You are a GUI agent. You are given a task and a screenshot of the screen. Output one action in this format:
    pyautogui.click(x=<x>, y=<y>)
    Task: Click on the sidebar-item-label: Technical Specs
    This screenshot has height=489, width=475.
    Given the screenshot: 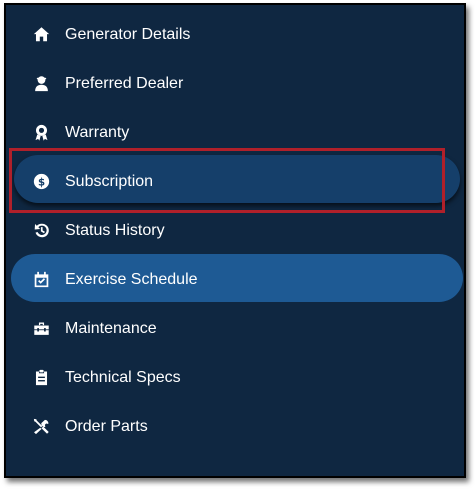 What is the action you would take?
    pyautogui.click(x=123, y=377)
    